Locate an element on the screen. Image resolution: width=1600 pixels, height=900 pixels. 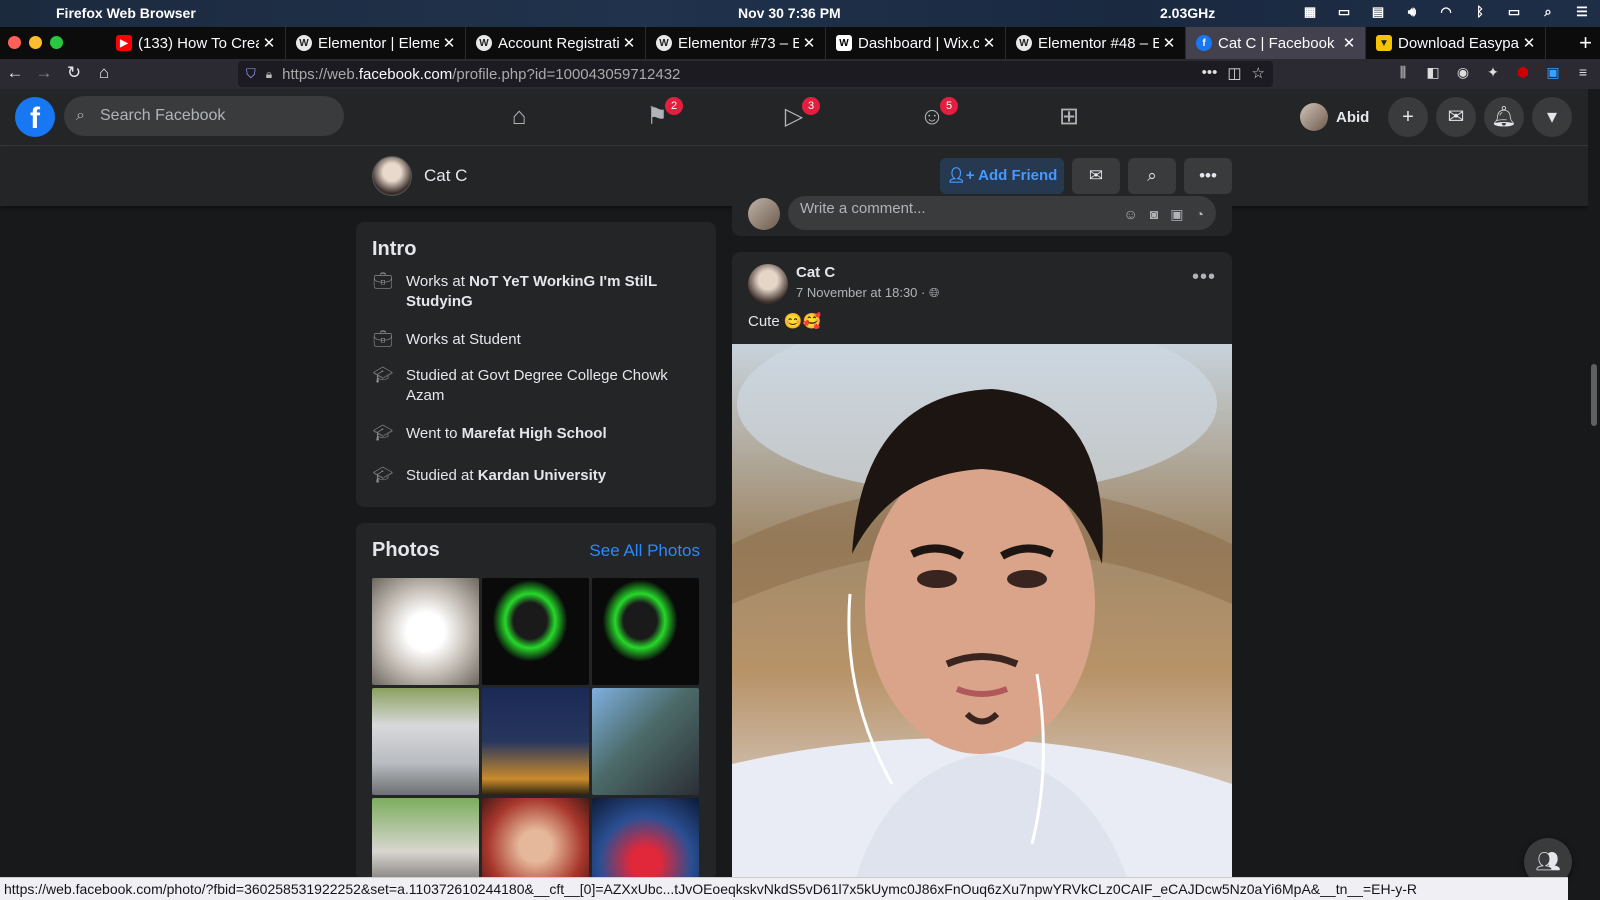
wix-icon: W is located at coordinates (844, 43).